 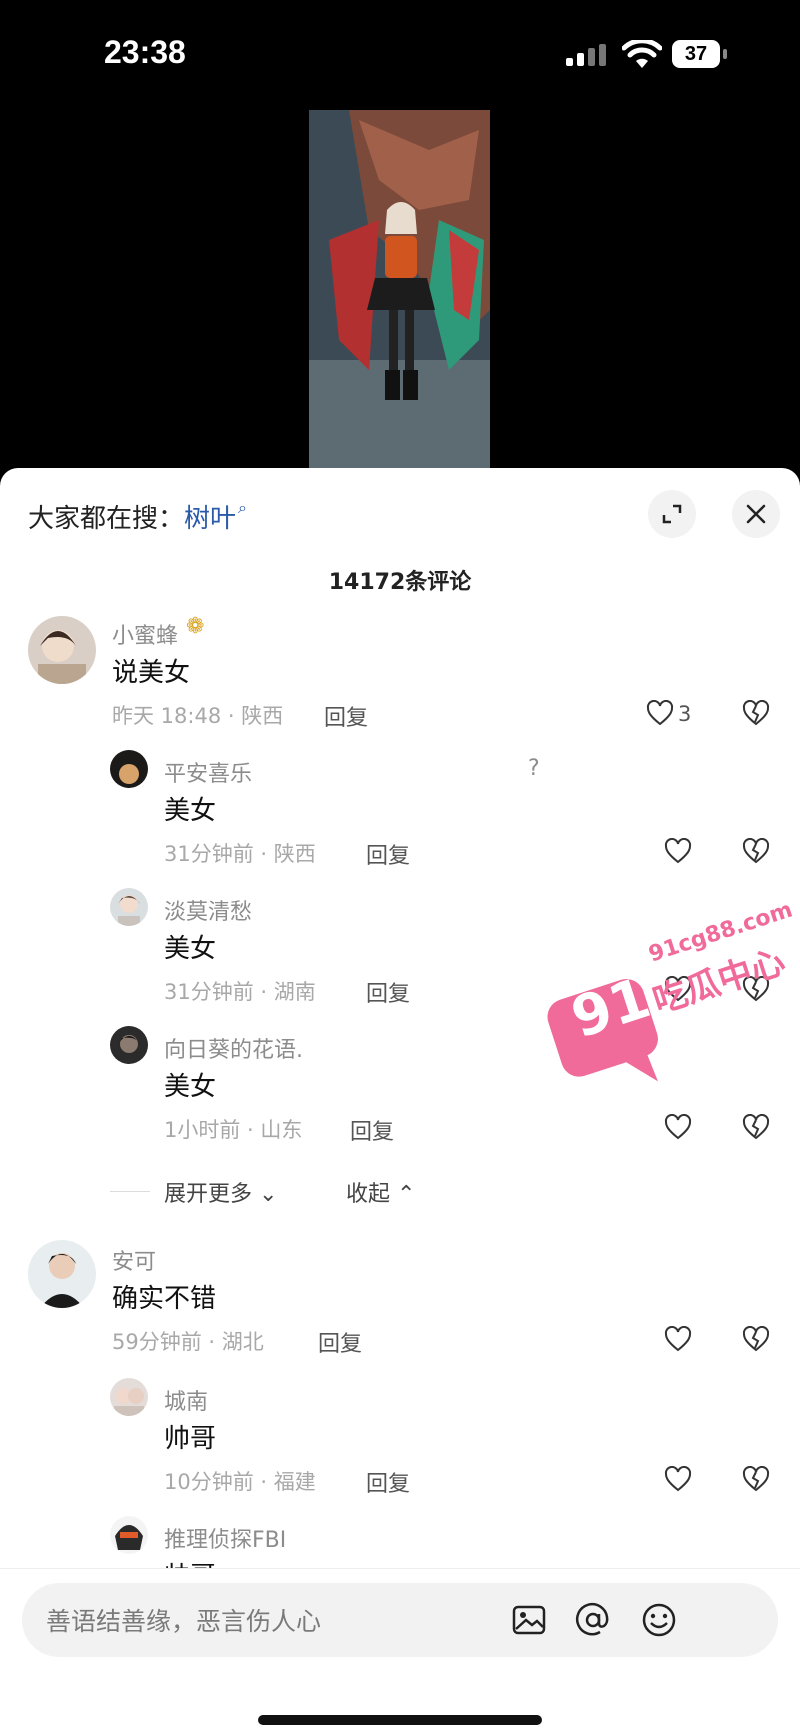 What do you see at coordinates (685, 714) in the screenshot?
I see `like-count: 3` at bounding box center [685, 714].